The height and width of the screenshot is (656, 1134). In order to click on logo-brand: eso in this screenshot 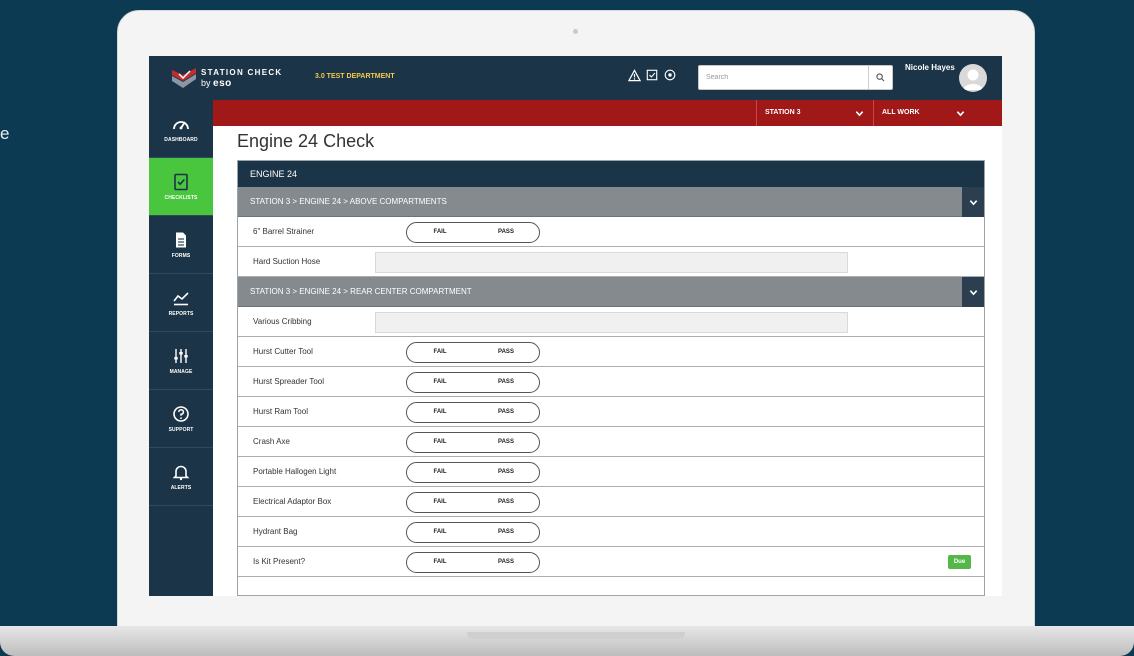, I will do `click(222, 83)`.